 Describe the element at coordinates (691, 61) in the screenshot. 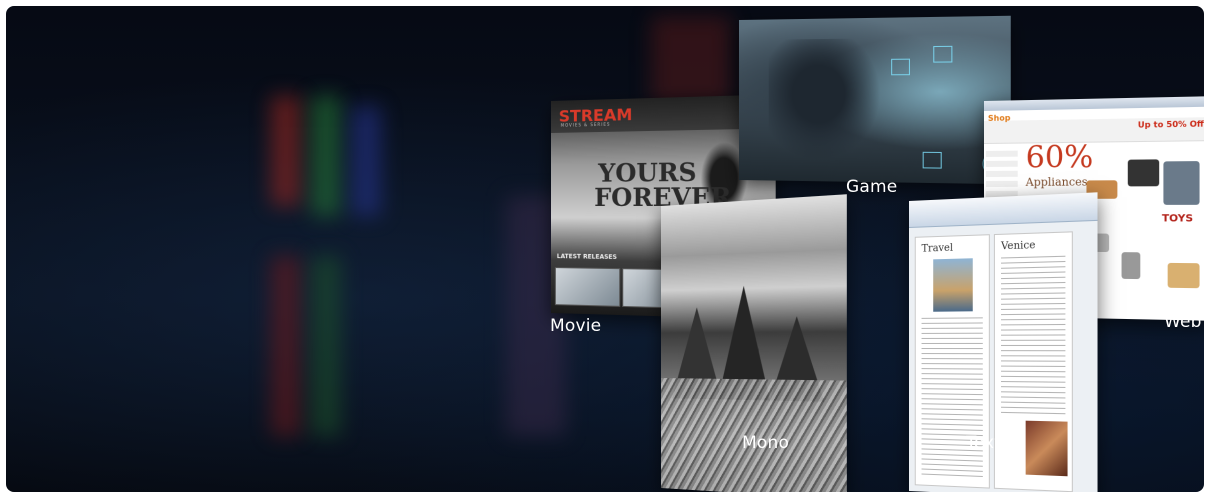

I see `background-glow-top` at that location.